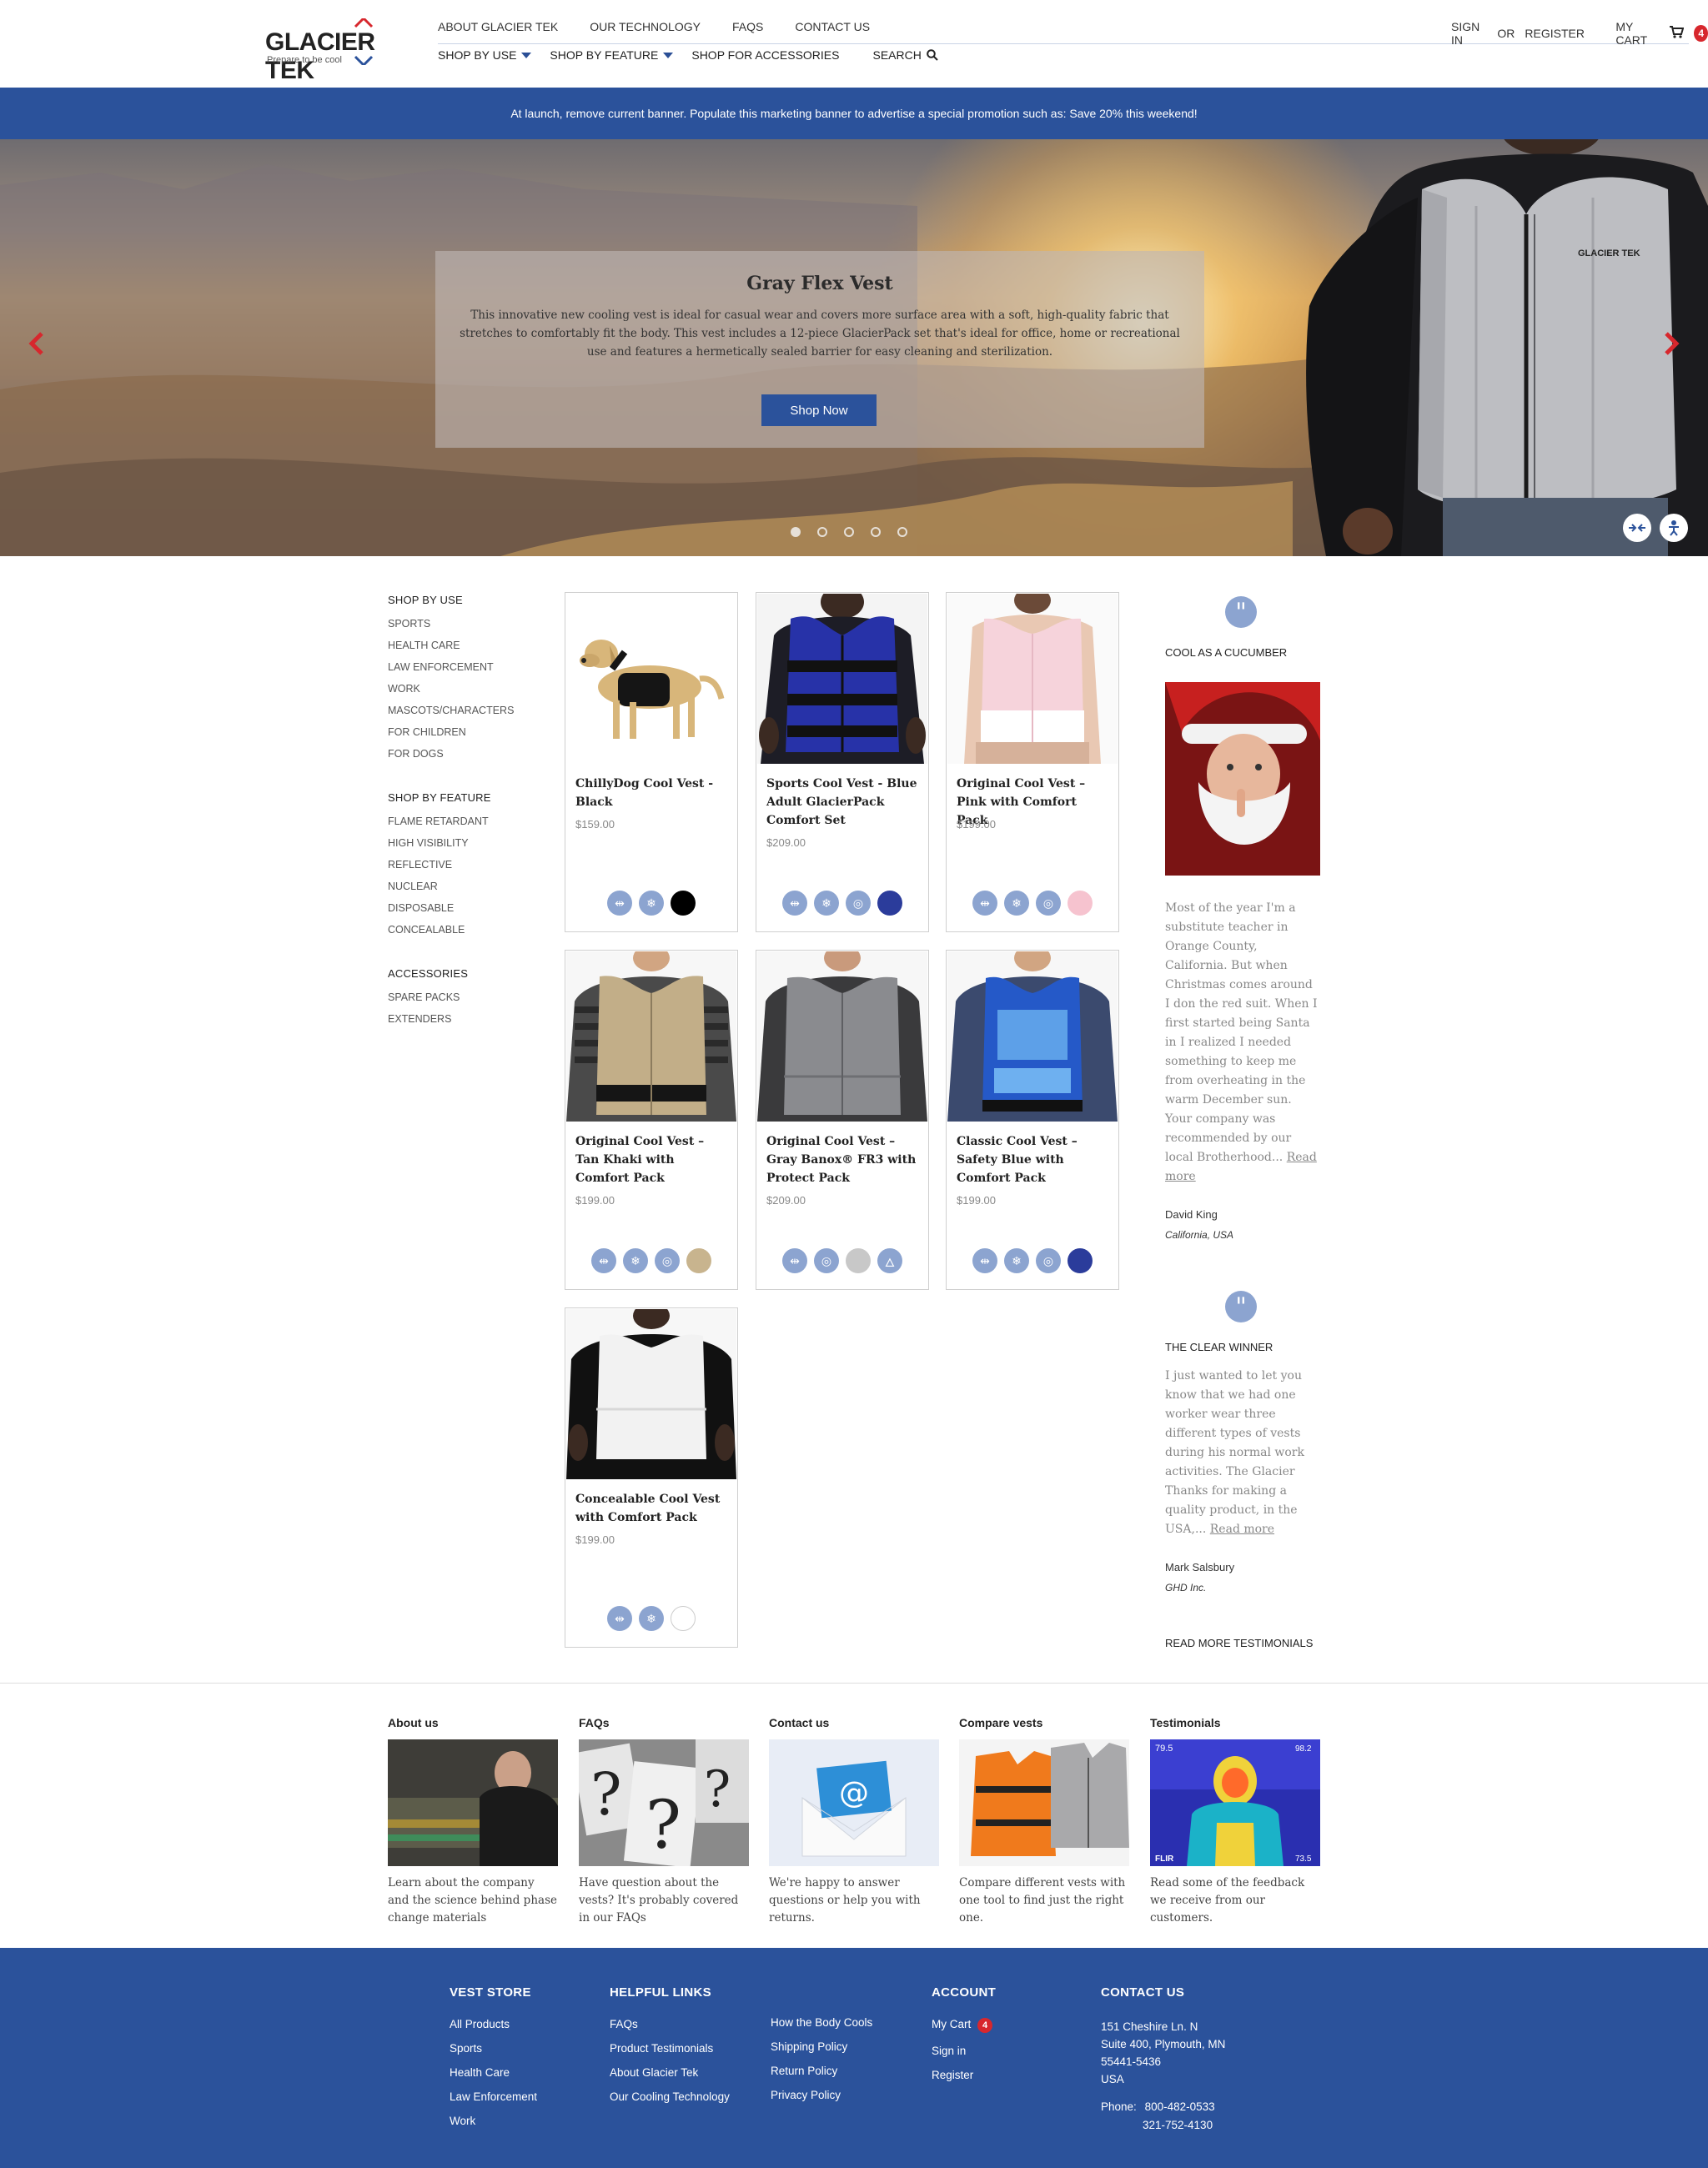 The width and height of the screenshot is (1708, 2168). What do you see at coordinates (1239, 1643) in the screenshot?
I see `read-more-testimonials-link: READ MORE TESTIMONIALS` at bounding box center [1239, 1643].